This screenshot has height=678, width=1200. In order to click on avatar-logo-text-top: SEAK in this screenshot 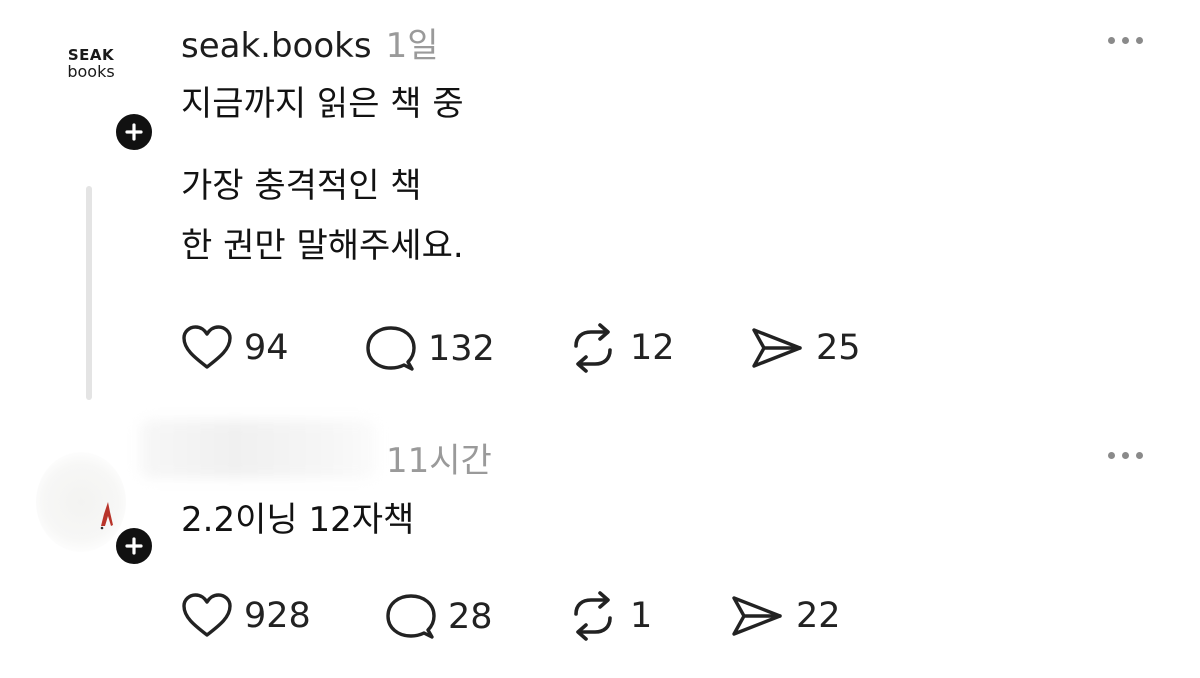, I will do `click(91, 55)`.